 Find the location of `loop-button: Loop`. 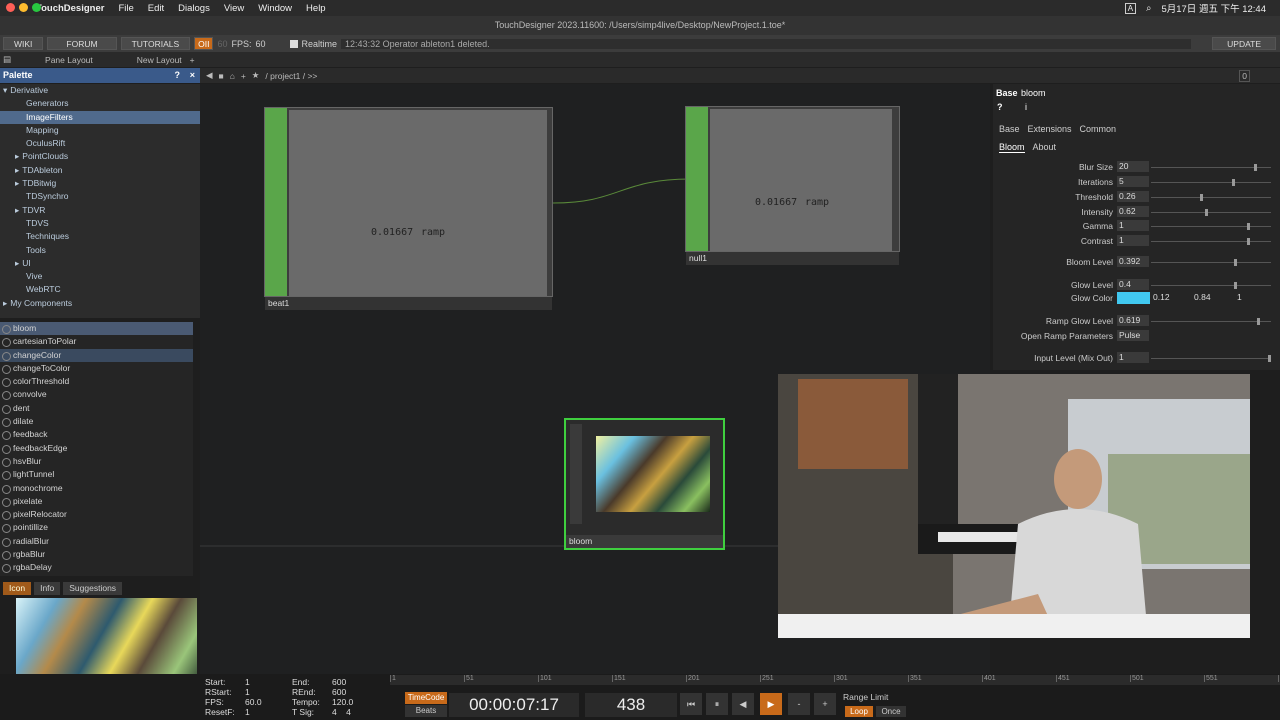

loop-button: Loop is located at coordinates (859, 711).